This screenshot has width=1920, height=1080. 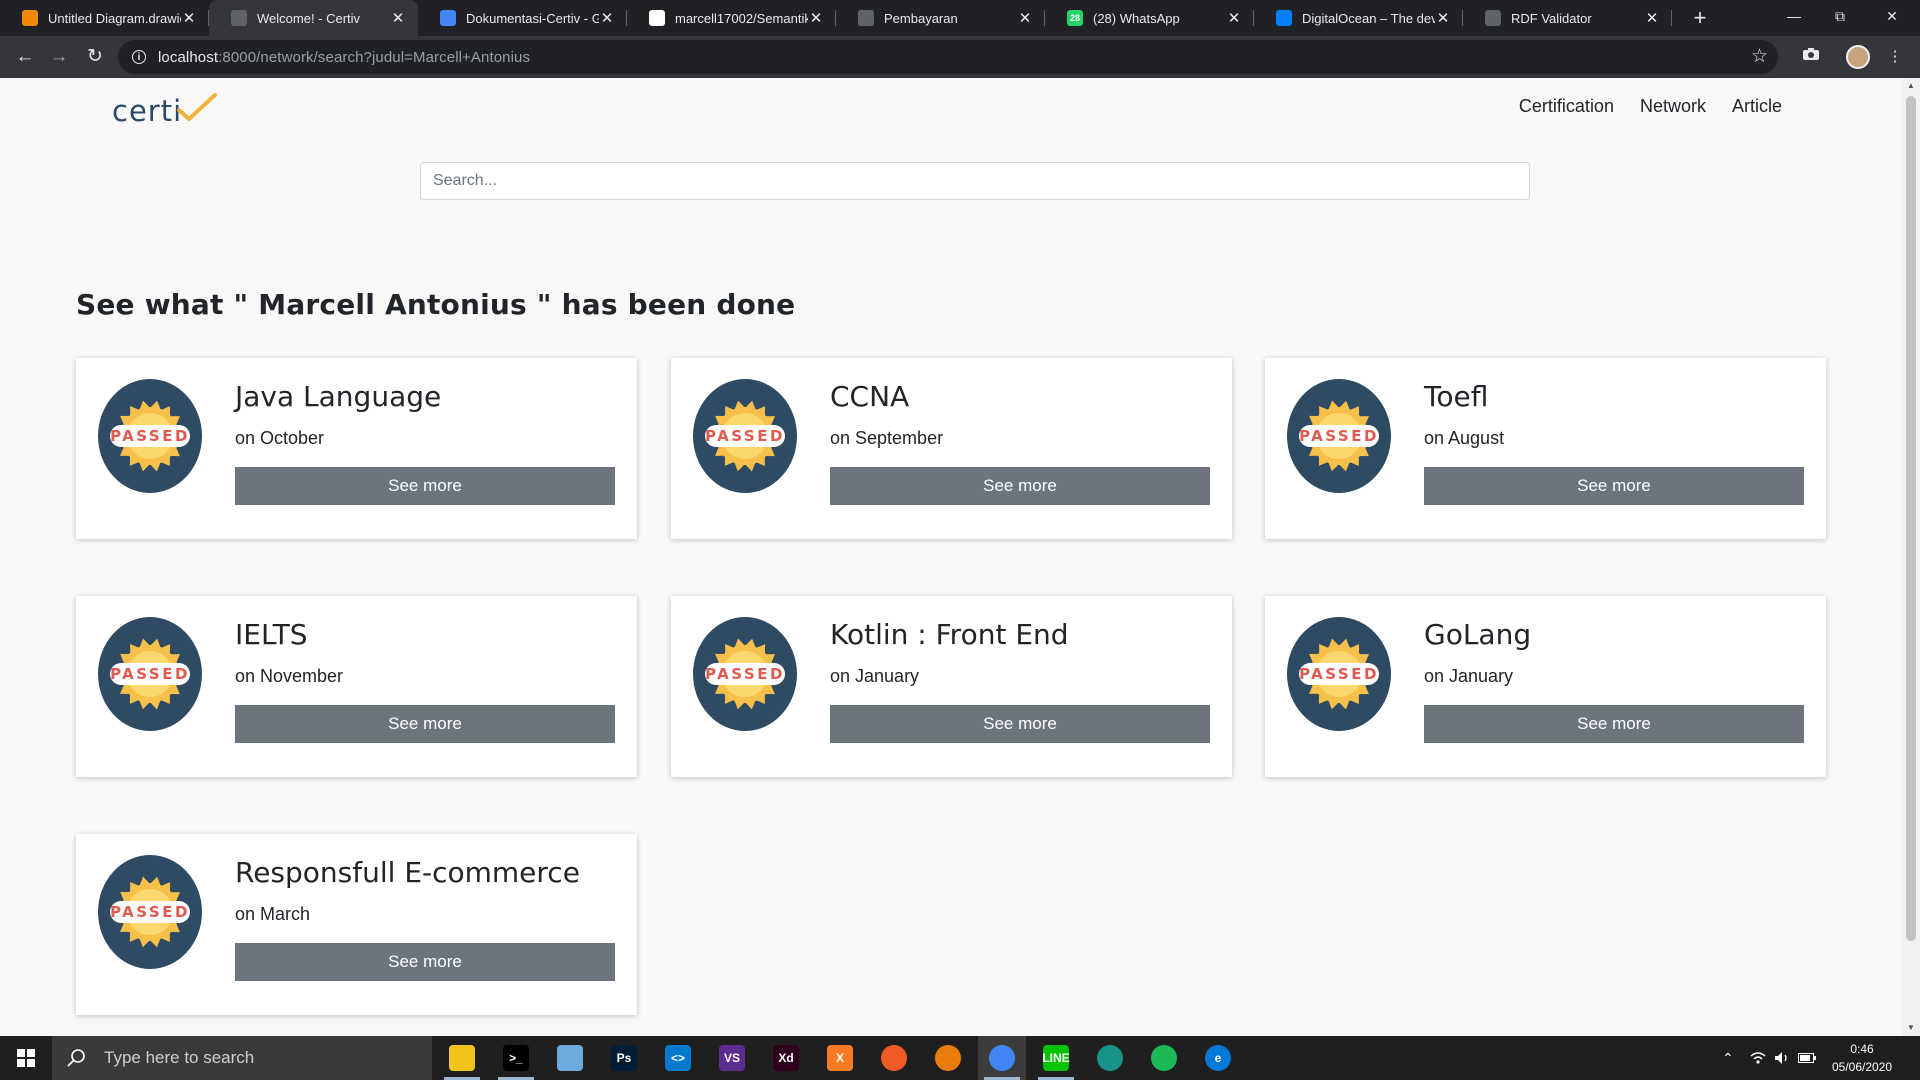 What do you see at coordinates (1566, 106) in the screenshot?
I see `nav-certification: Certification` at bounding box center [1566, 106].